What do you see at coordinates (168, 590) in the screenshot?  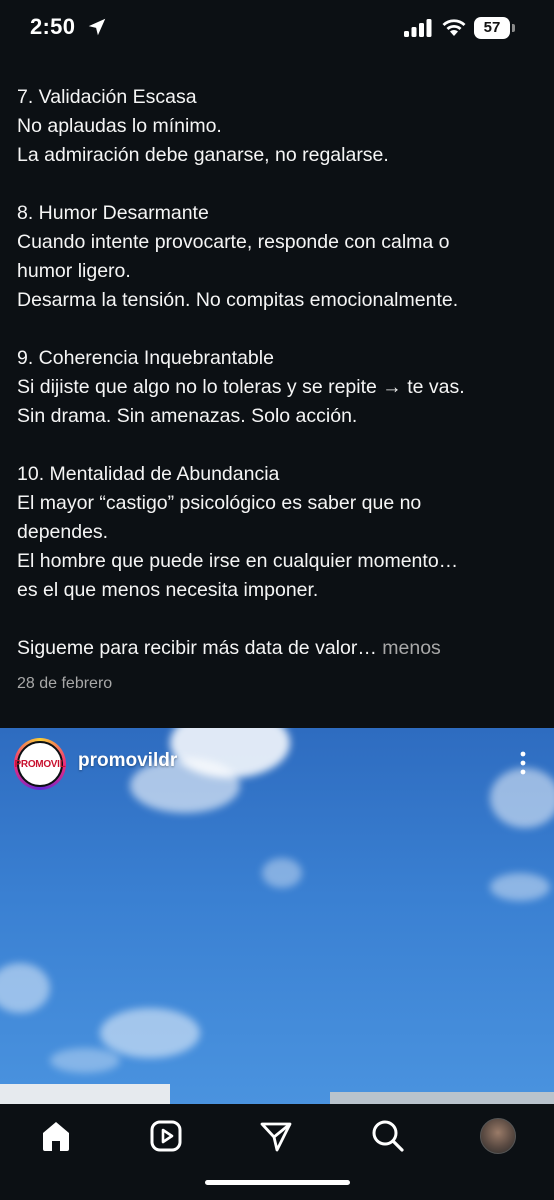 I see `caption-line: es el que menos necesita imponer.` at bounding box center [168, 590].